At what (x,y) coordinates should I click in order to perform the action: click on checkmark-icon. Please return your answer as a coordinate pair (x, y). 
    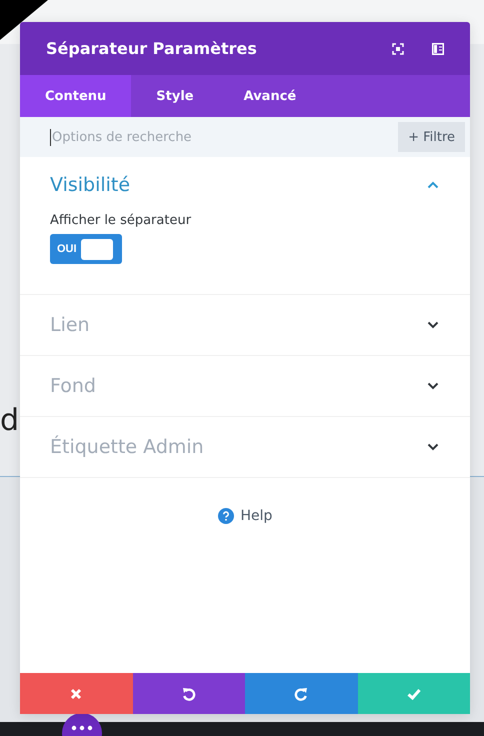
    Looking at the image, I should click on (413, 694).